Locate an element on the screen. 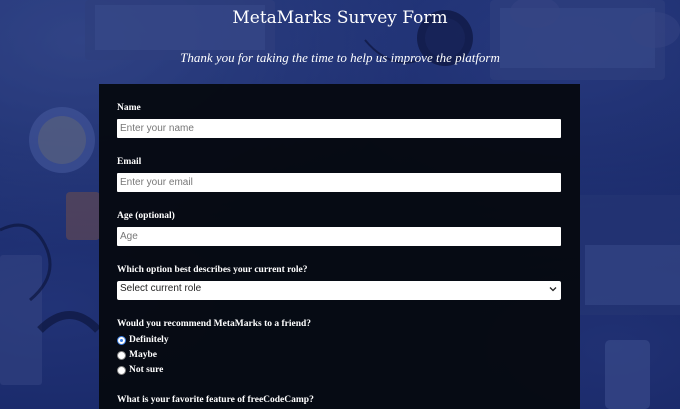 This screenshot has height=409, width=680. radio-label: Maybe is located at coordinates (143, 355).